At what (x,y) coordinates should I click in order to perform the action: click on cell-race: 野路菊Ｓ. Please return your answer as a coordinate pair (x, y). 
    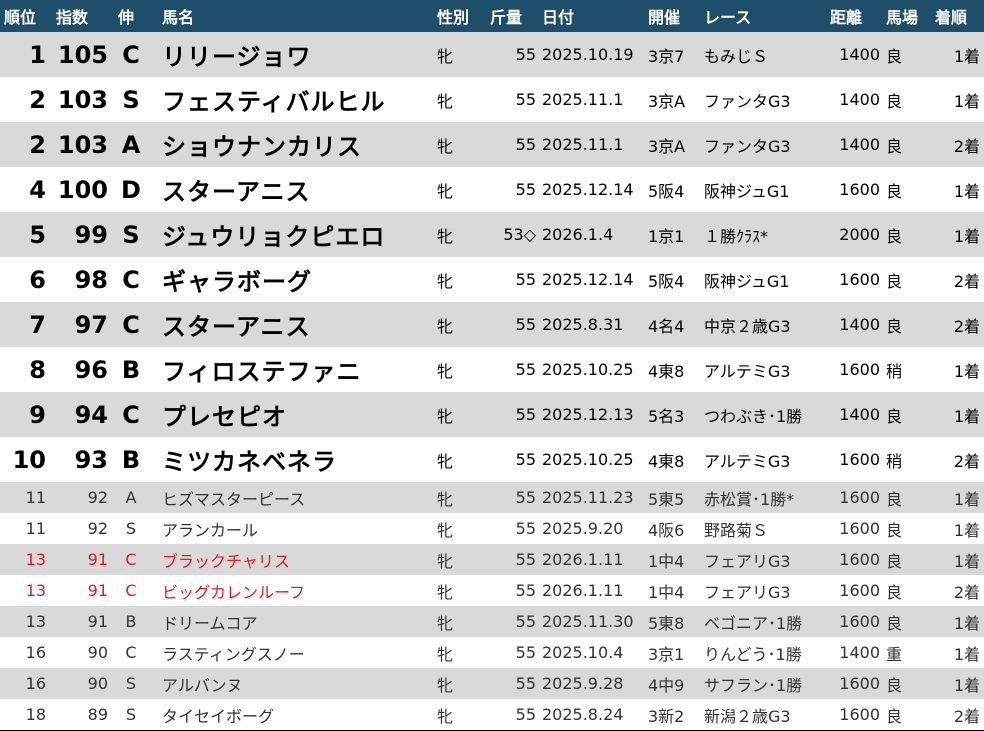
    Looking at the image, I should click on (736, 530).